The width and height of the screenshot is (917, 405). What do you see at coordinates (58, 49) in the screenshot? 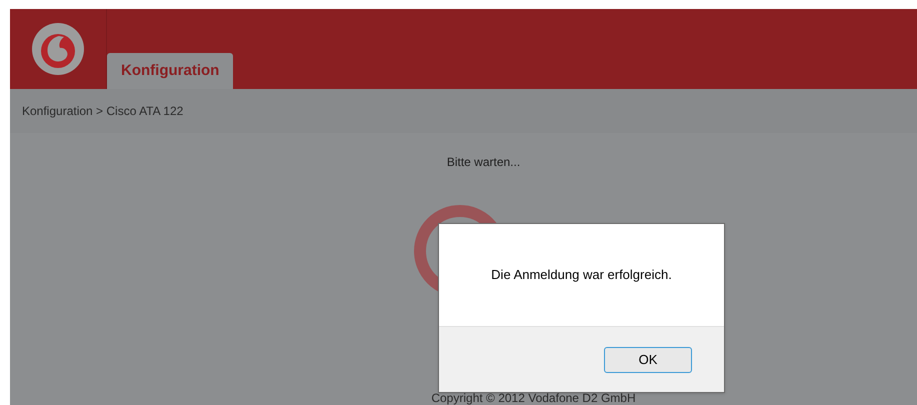
I see `logo-icon` at bounding box center [58, 49].